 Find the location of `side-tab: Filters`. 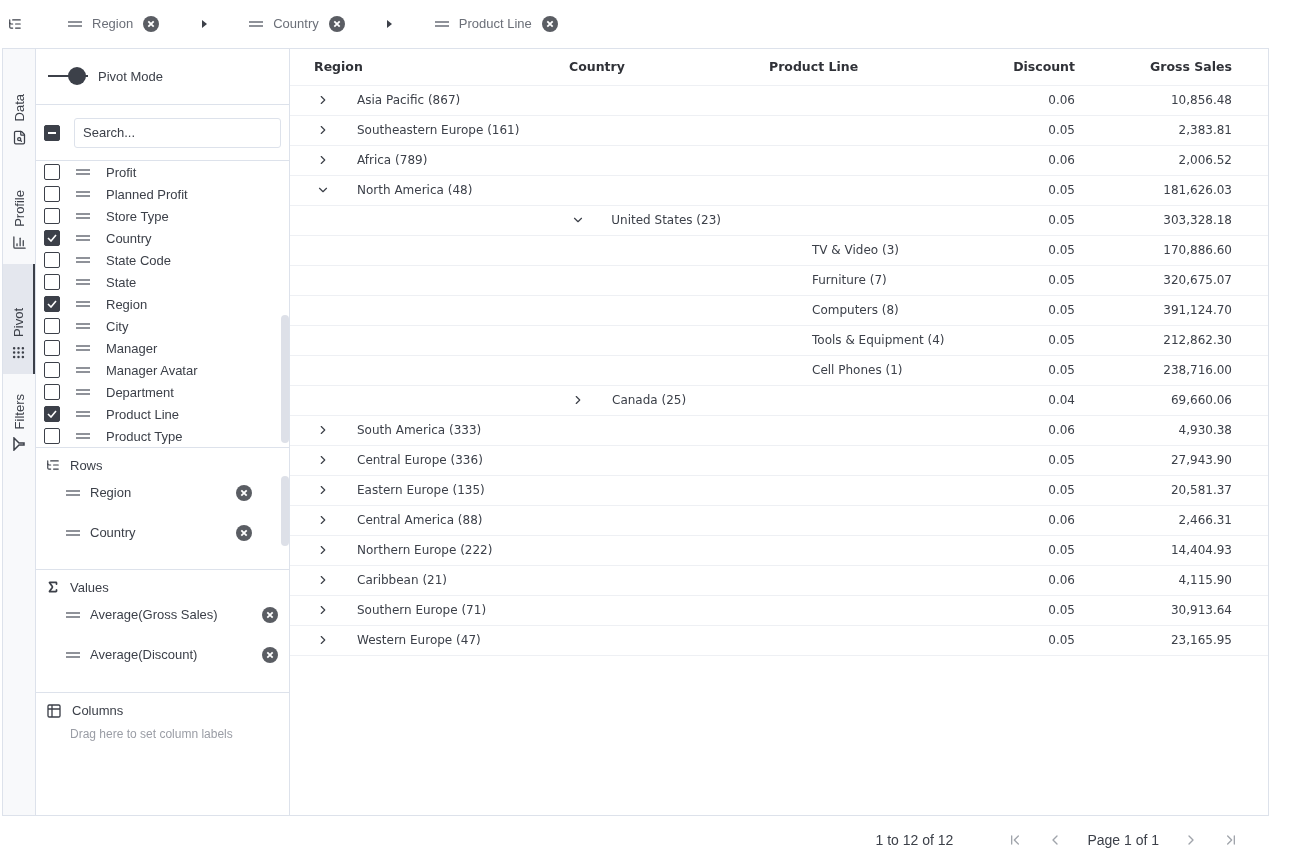

side-tab: Filters is located at coordinates (19, 418).